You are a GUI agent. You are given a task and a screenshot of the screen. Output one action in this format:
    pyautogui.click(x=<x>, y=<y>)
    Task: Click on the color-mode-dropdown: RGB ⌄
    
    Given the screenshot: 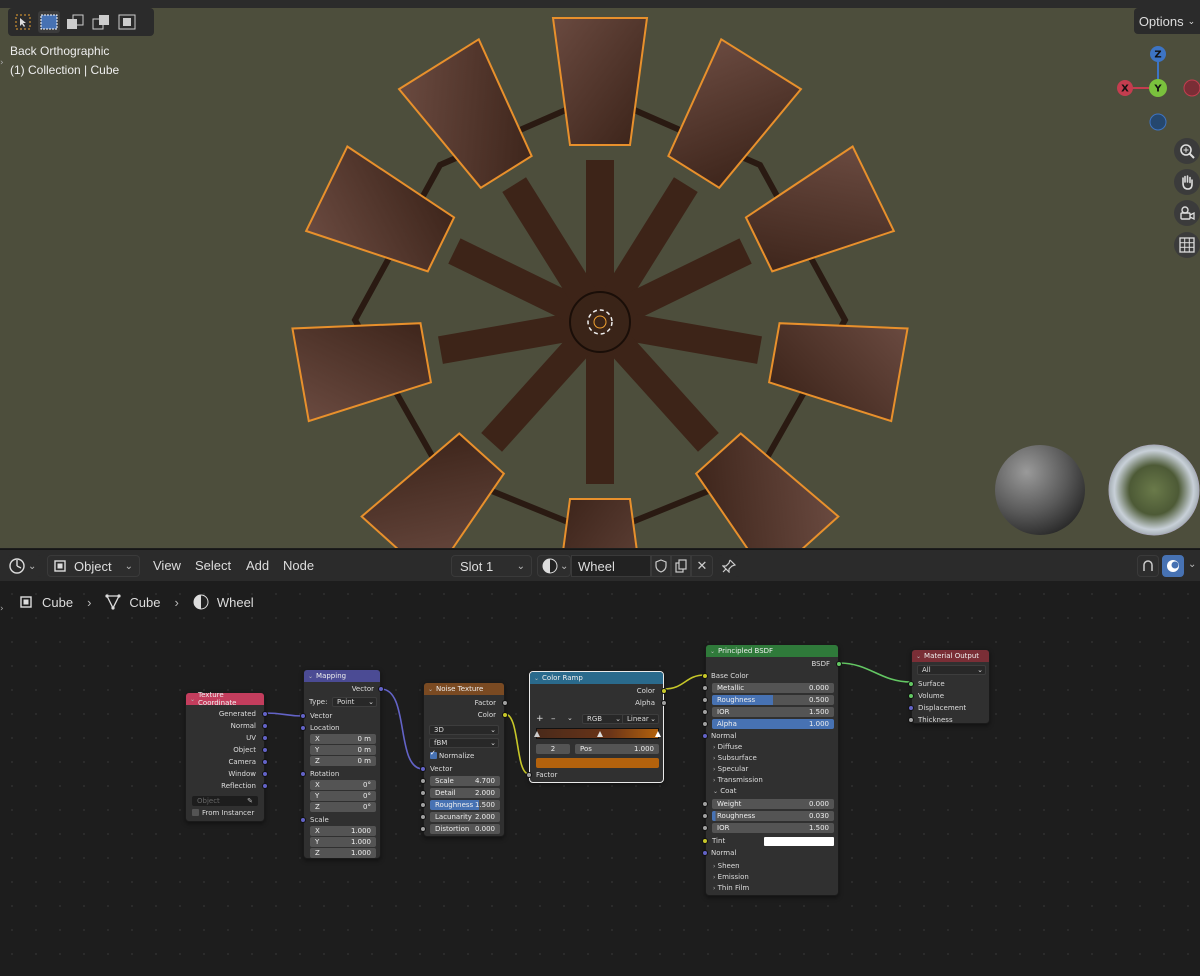 What is the action you would take?
    pyautogui.click(x=603, y=719)
    